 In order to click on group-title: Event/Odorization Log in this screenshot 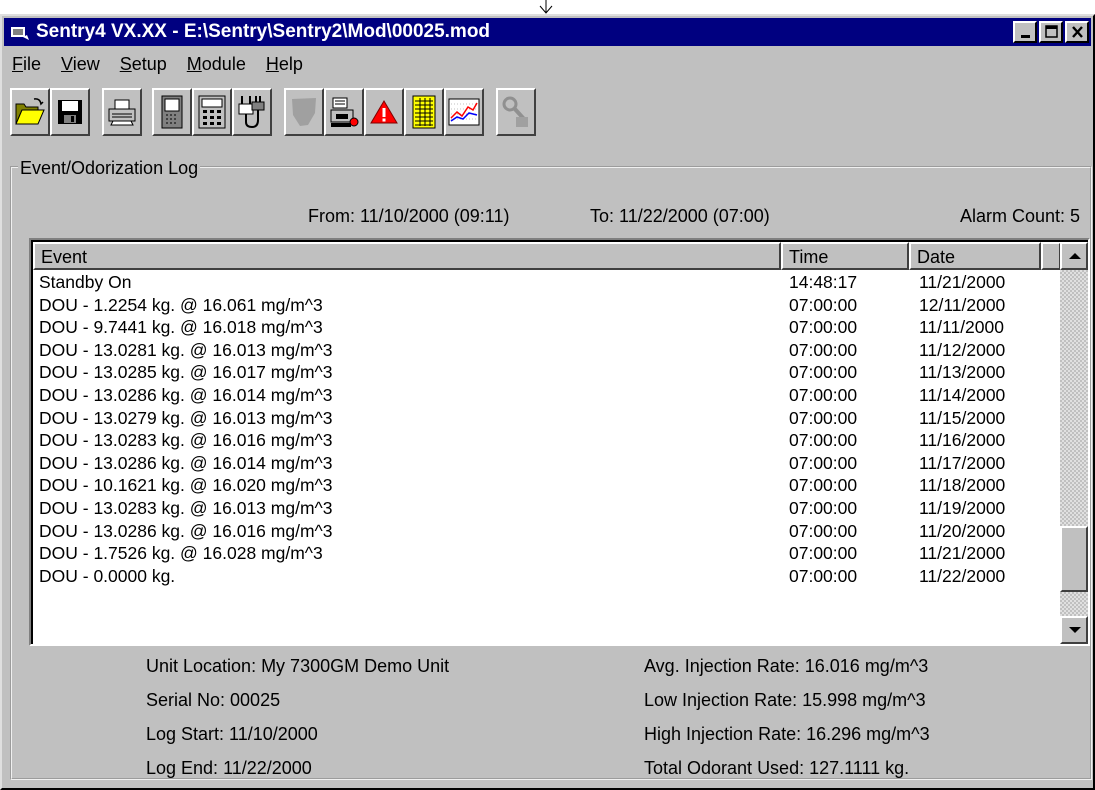, I will do `click(109, 168)`.